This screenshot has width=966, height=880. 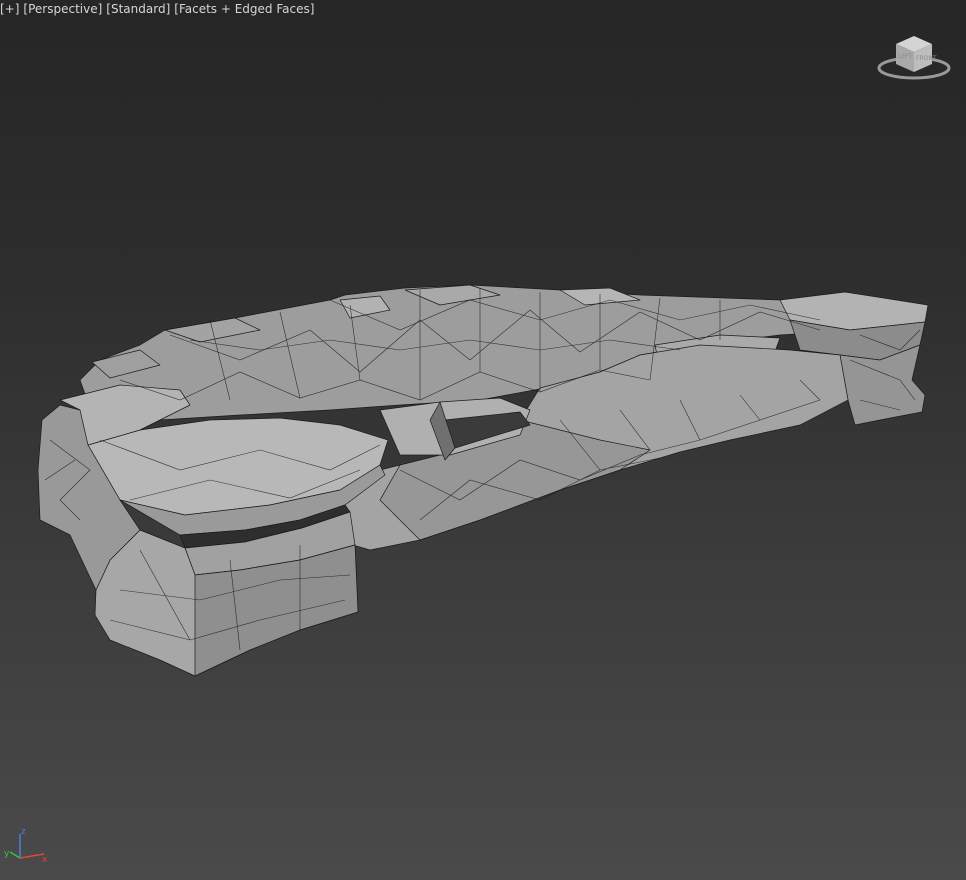 I want to click on z-axis-label: z, so click(x=23, y=832).